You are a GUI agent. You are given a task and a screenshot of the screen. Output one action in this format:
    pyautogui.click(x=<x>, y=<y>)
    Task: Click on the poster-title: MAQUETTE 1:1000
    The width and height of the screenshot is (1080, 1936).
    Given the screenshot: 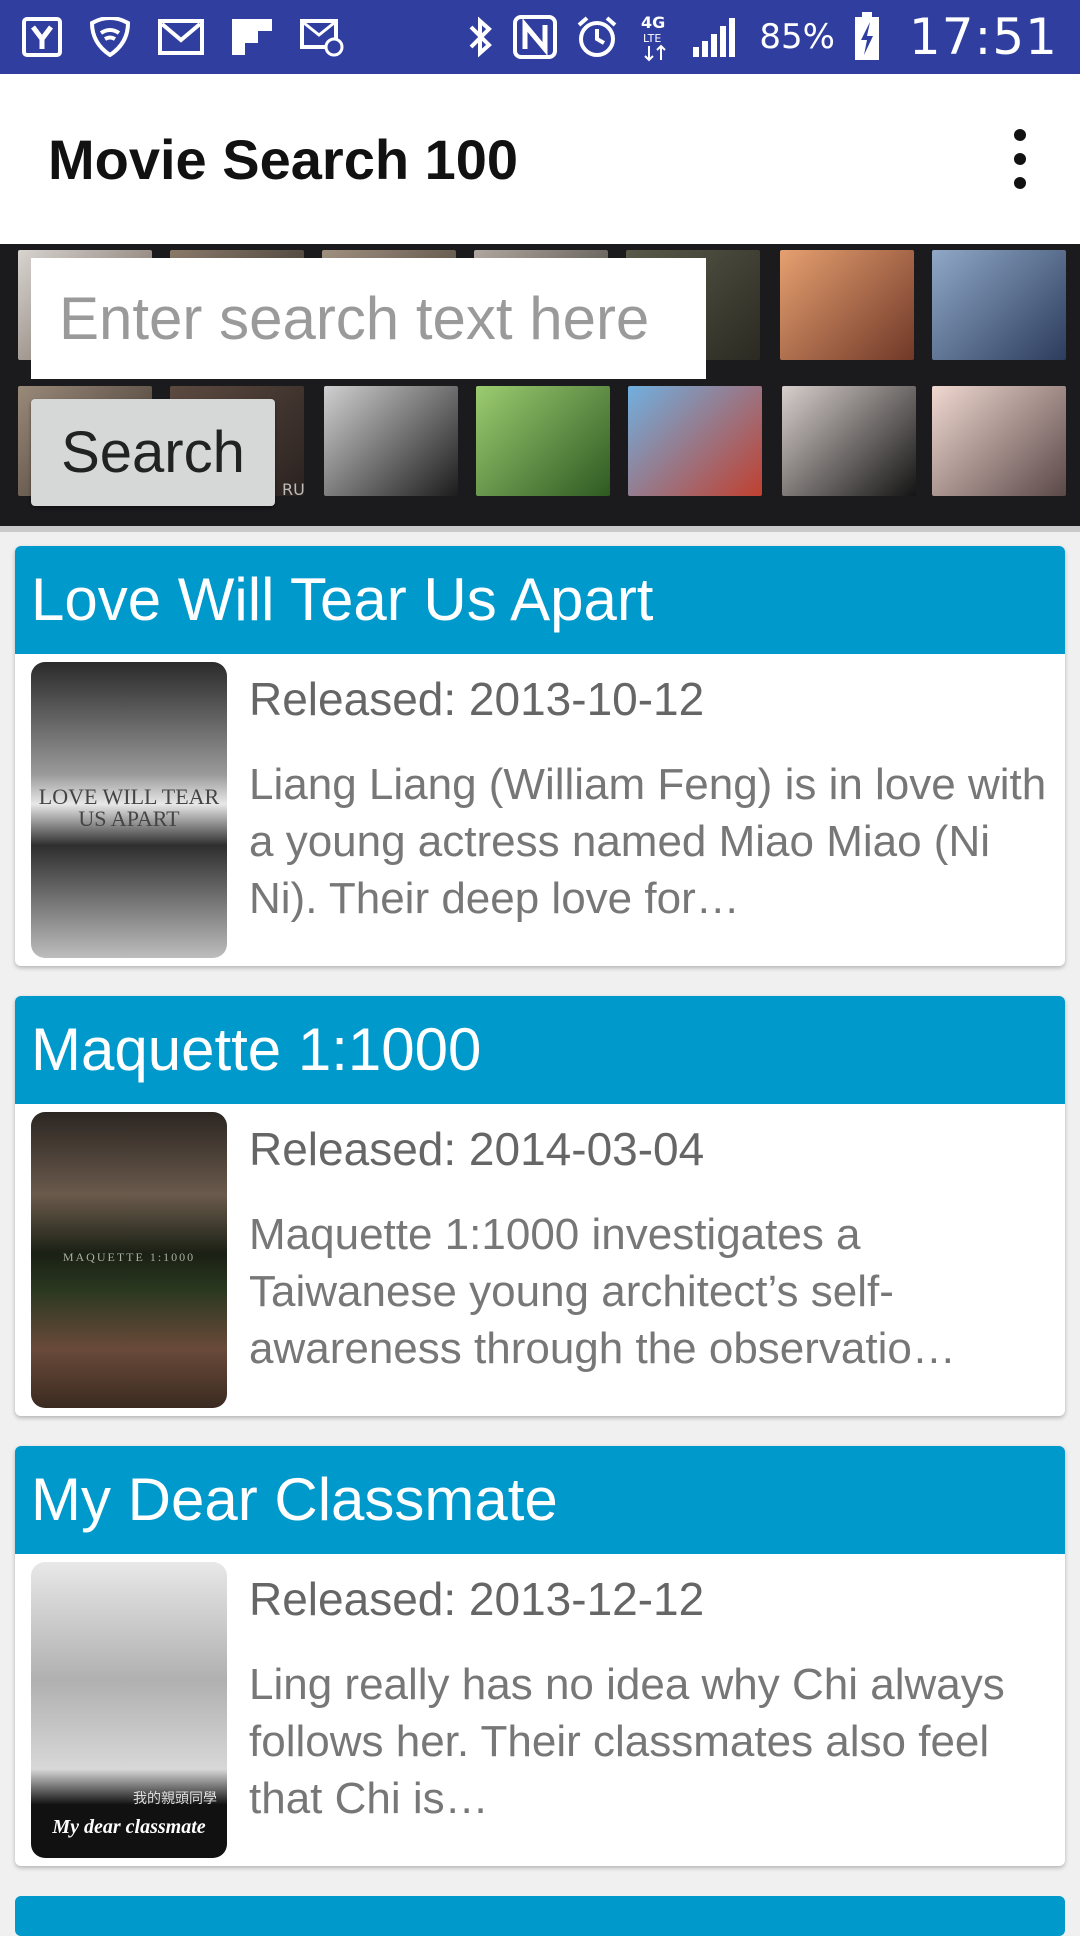 What is the action you would take?
    pyautogui.click(x=129, y=1257)
    